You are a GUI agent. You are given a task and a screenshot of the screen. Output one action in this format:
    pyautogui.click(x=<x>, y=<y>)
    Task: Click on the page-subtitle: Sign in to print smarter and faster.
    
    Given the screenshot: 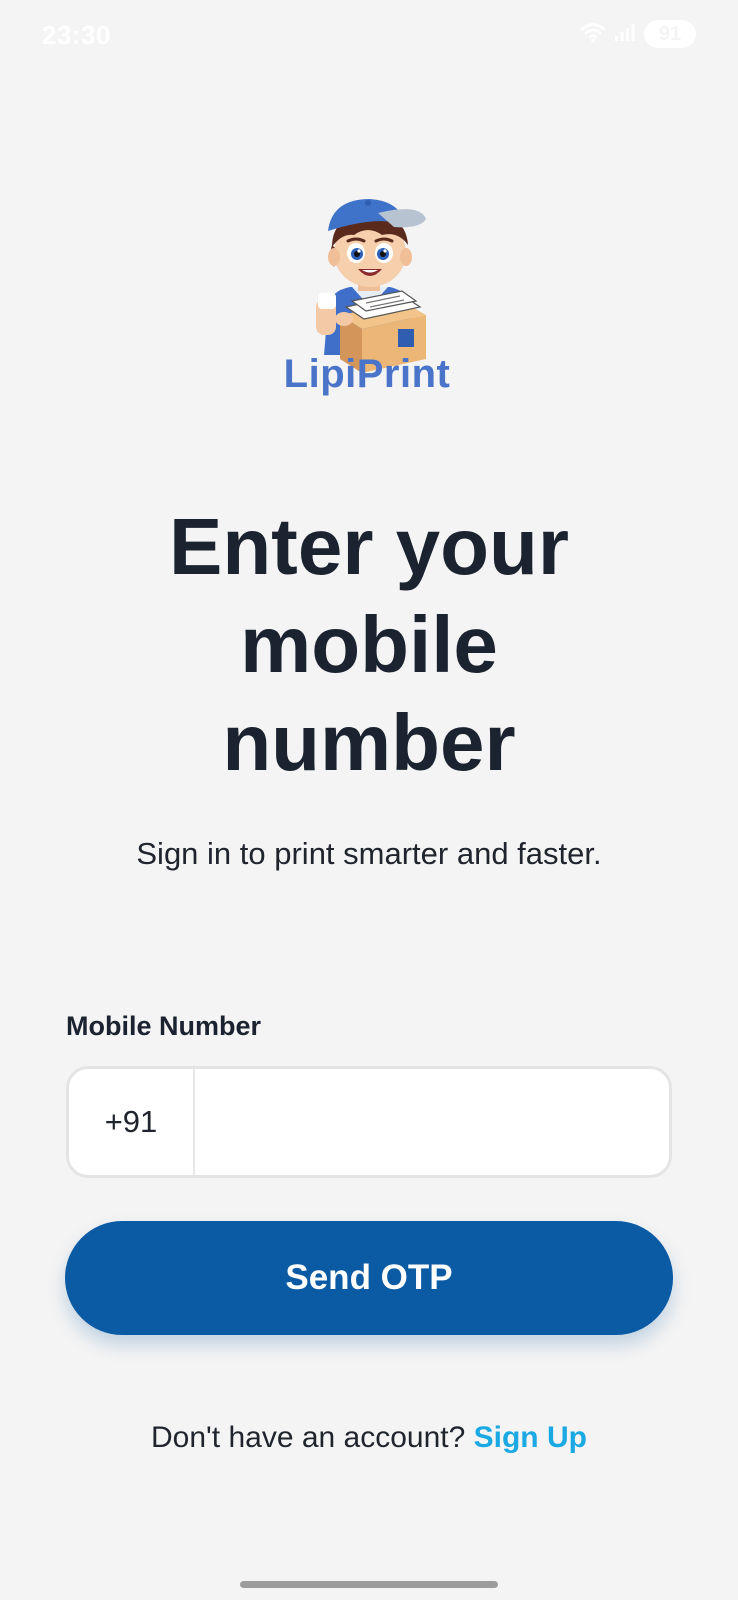 What is the action you would take?
    pyautogui.click(x=369, y=853)
    